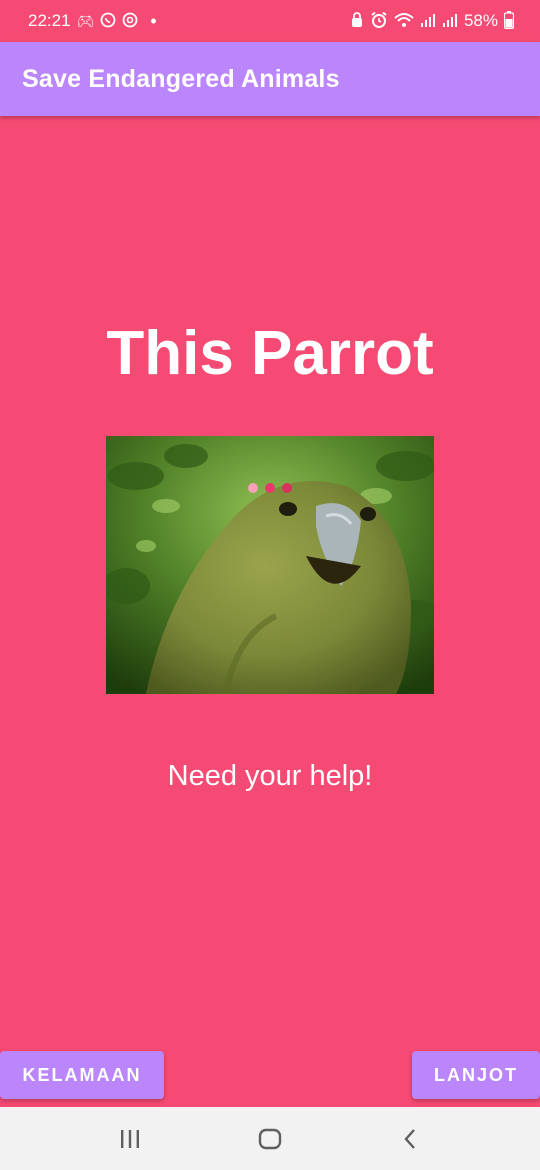 The image size is (540, 1170). Describe the element at coordinates (379, 21) in the screenshot. I see `alarm-icon` at that location.